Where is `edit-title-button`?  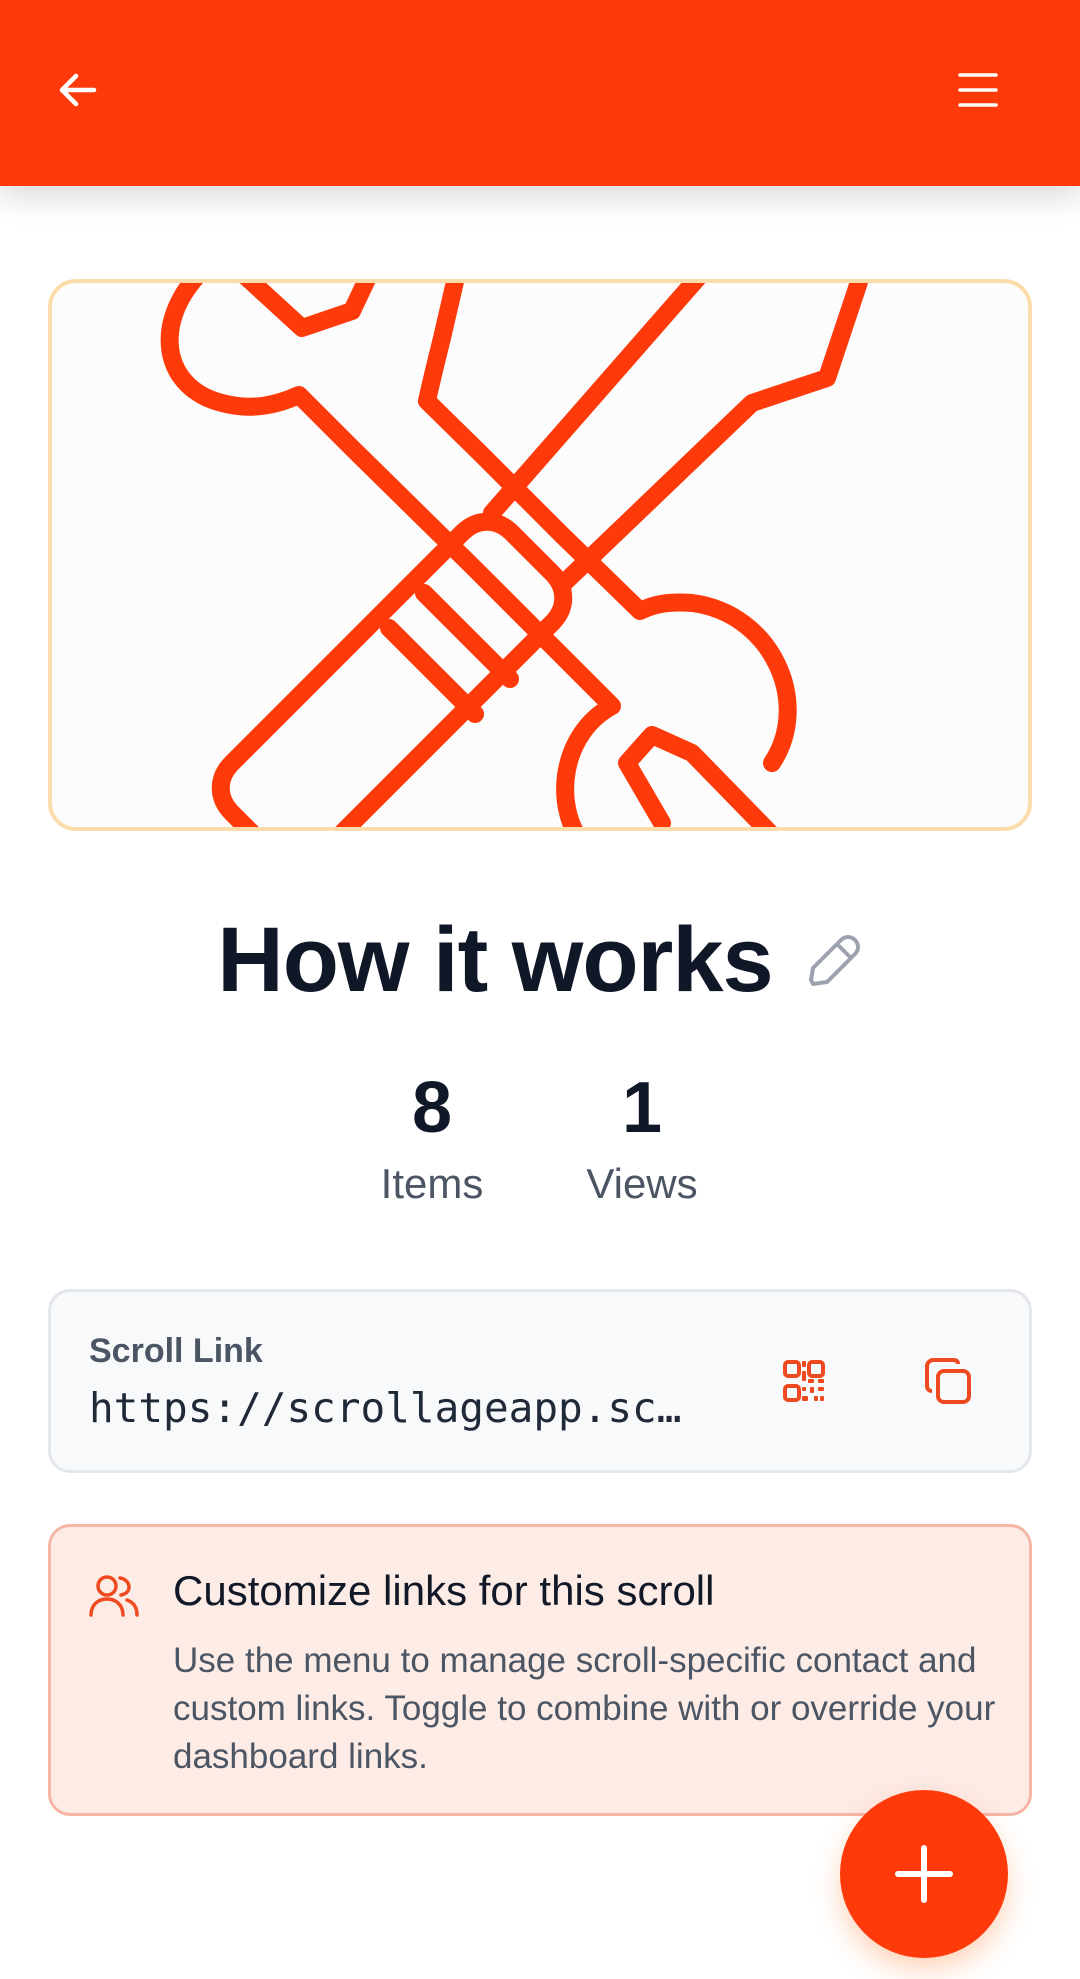 edit-title-button is located at coordinates (831, 960).